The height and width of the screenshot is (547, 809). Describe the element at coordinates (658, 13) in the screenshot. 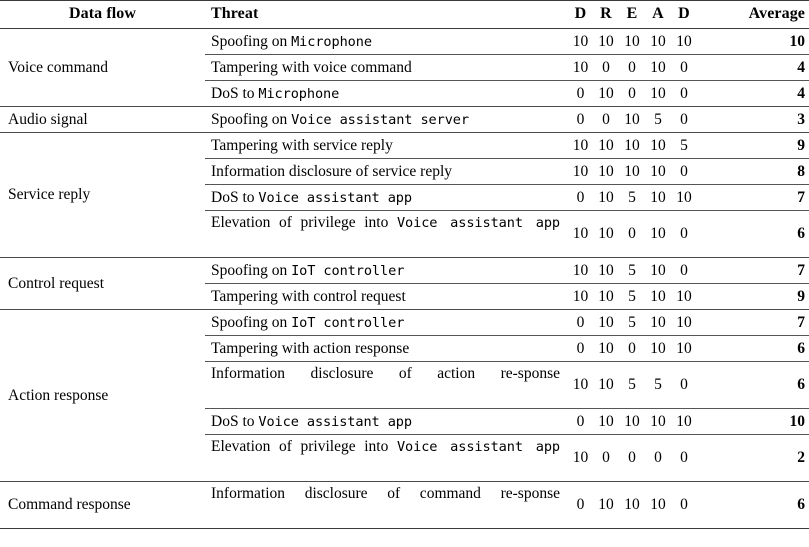

I see `header-affected-users: A` at that location.